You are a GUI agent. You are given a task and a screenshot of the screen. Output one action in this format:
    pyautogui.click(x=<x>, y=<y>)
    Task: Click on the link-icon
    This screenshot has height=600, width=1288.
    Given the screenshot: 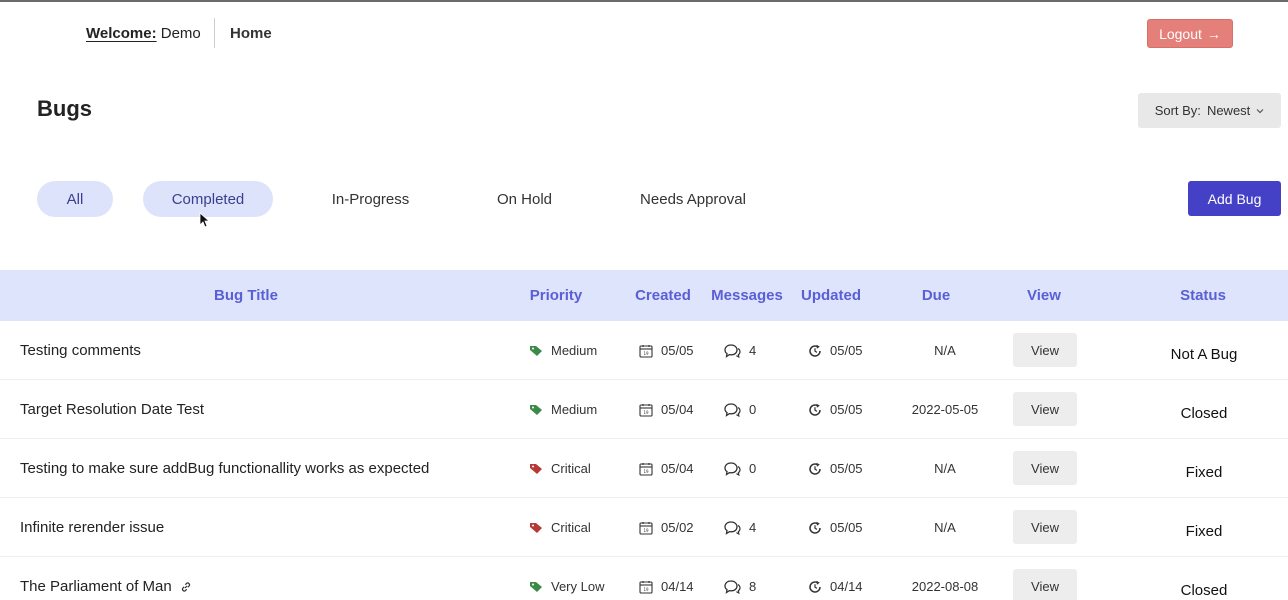 What is the action you would take?
    pyautogui.click(x=186, y=587)
    